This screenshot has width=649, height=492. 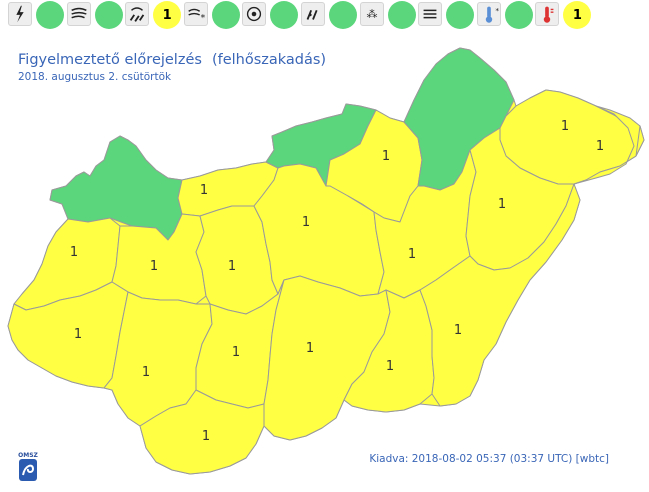 What do you see at coordinates (236, 352) in the screenshot?
I see `county-level-label-tolna: 1` at bounding box center [236, 352].